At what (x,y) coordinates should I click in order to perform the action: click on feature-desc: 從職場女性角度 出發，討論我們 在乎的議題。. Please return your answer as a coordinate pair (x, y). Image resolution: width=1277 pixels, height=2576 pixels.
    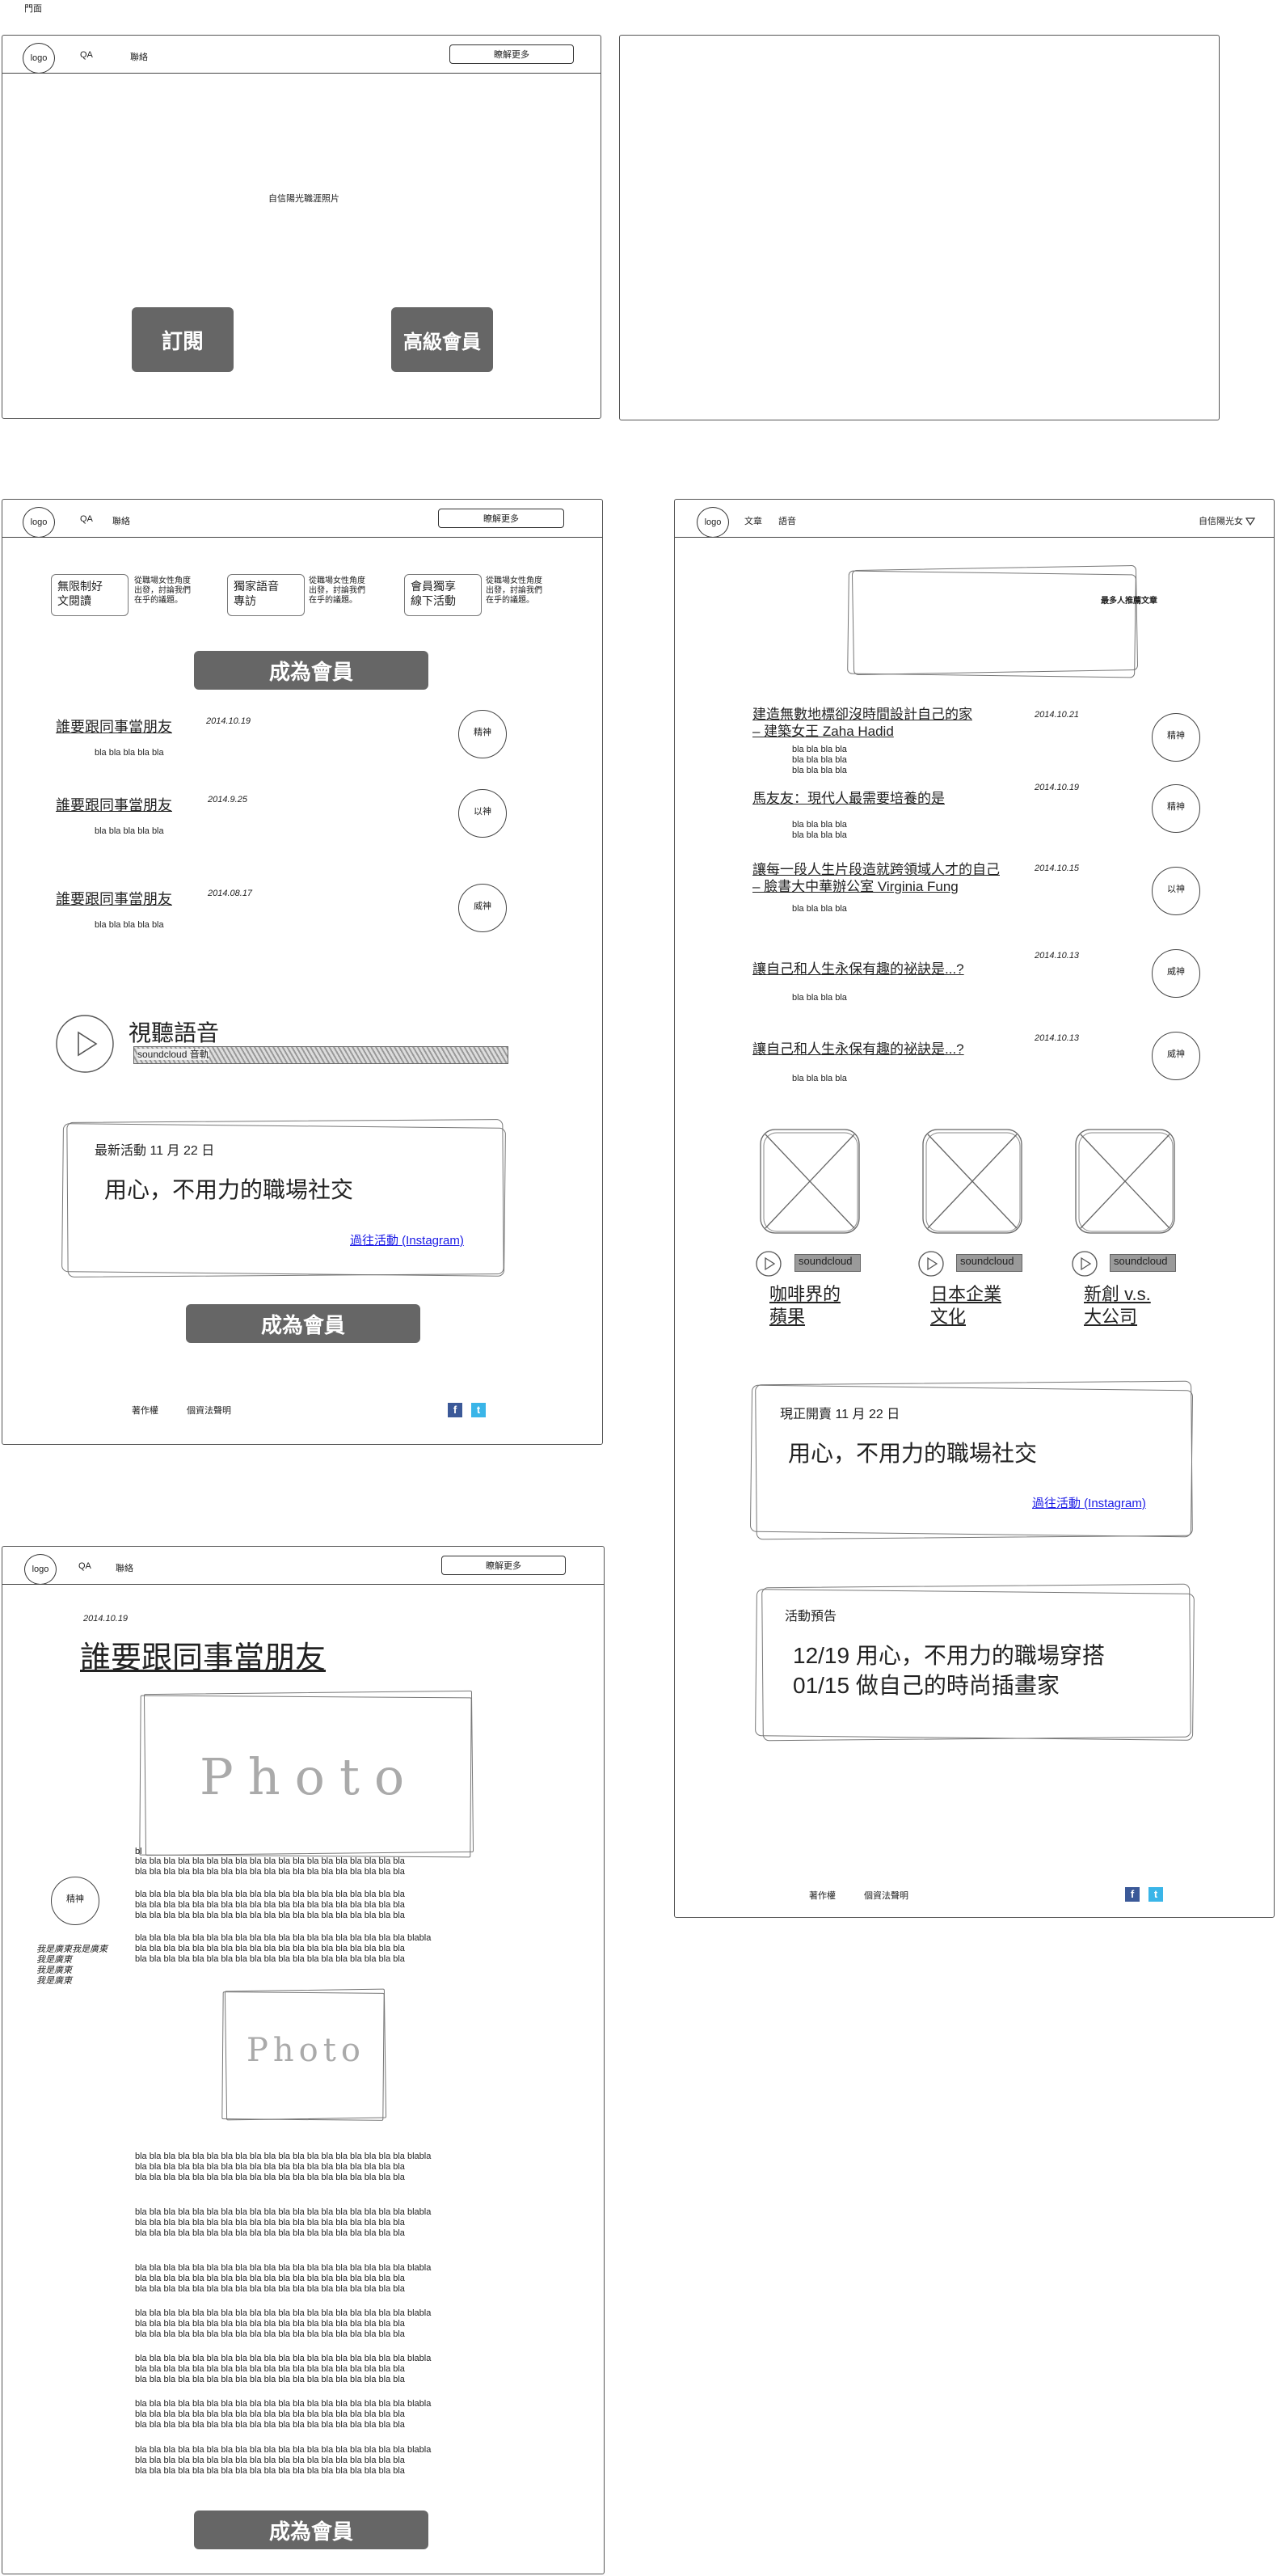
    Looking at the image, I should click on (337, 590).